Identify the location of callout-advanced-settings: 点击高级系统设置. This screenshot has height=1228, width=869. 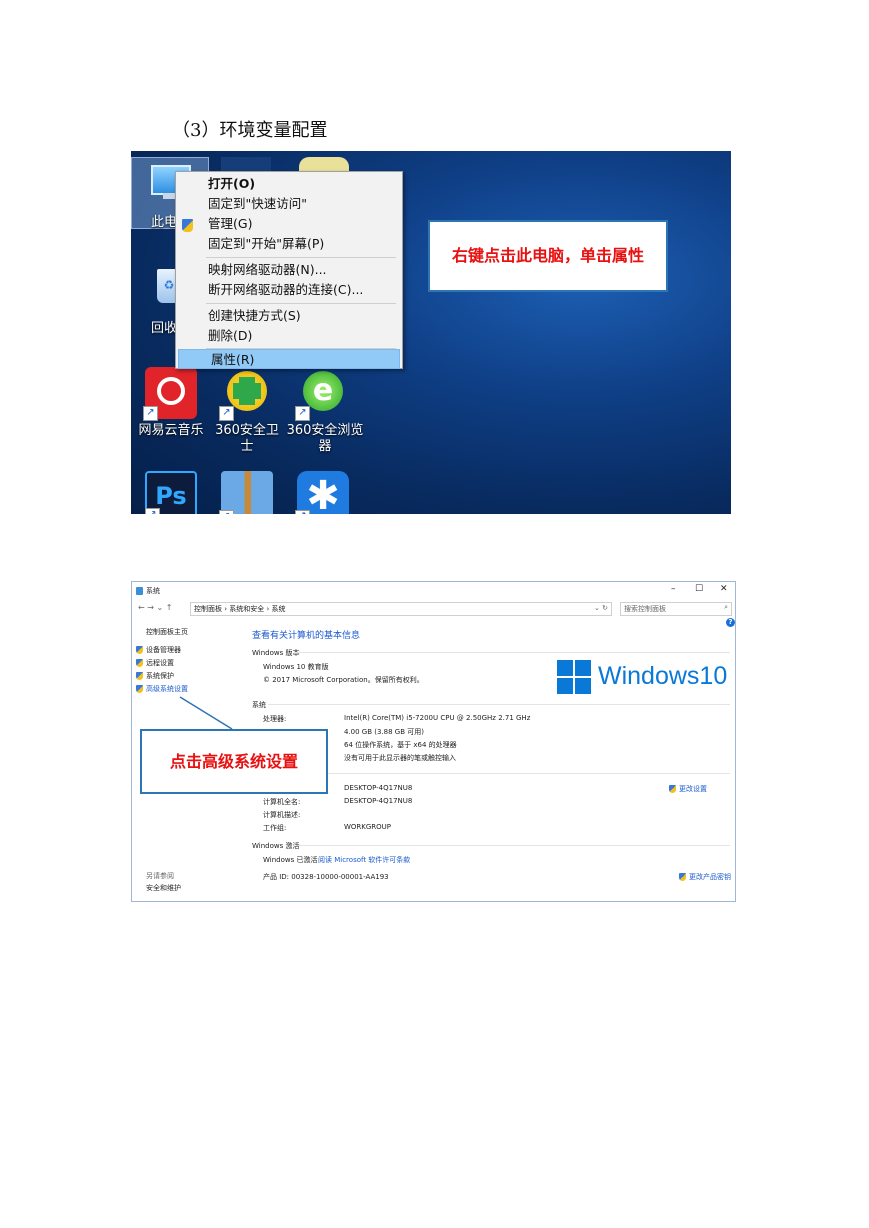
(234, 761).